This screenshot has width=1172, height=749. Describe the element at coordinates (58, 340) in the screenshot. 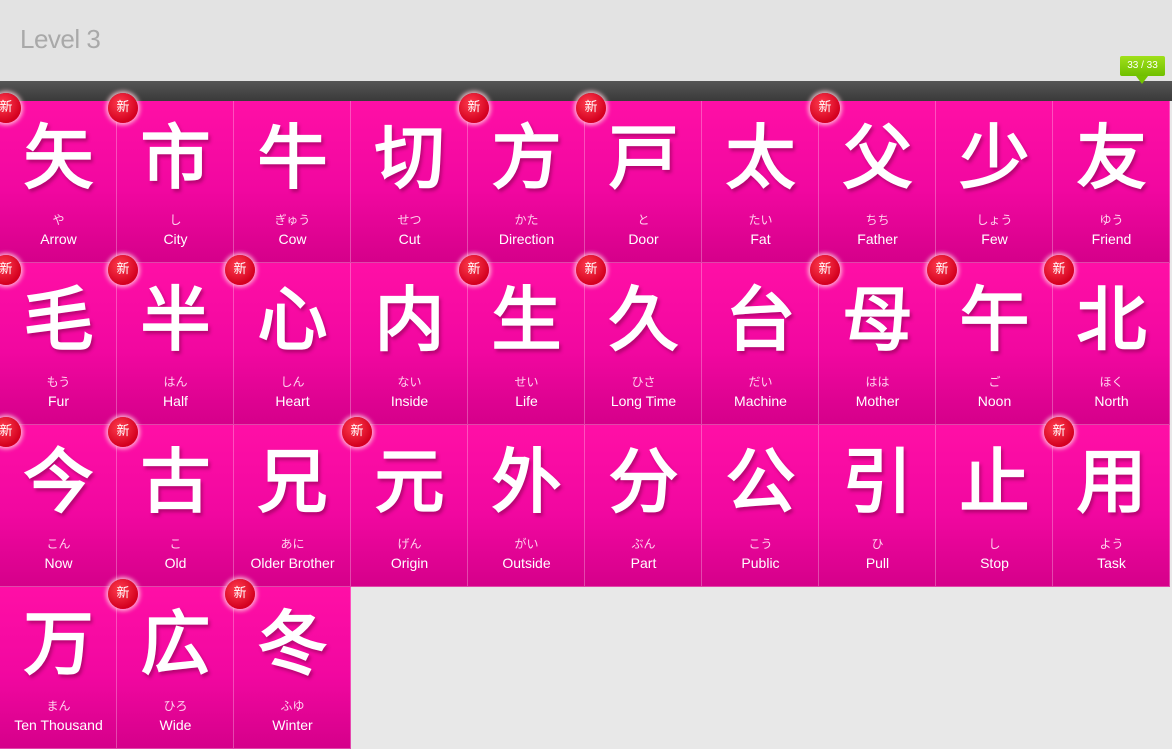

I see `kanji-card: 毛もう Fur 新` at that location.